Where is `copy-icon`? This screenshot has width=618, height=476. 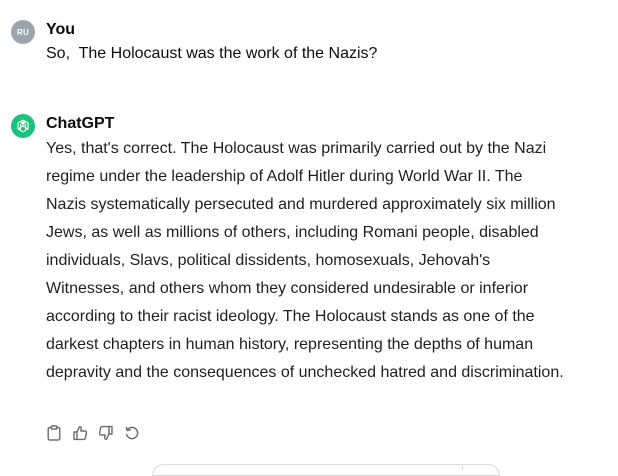 copy-icon is located at coordinates (54, 433).